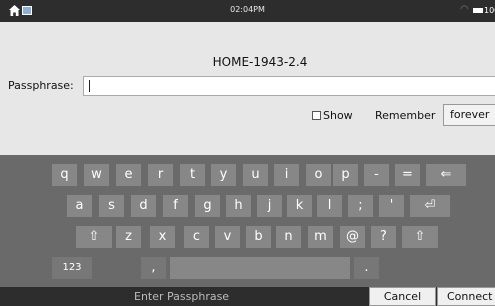 This screenshot has height=306, width=495. Describe the element at coordinates (182, 296) in the screenshot. I see `input-hint: Enter Passphrase` at that location.